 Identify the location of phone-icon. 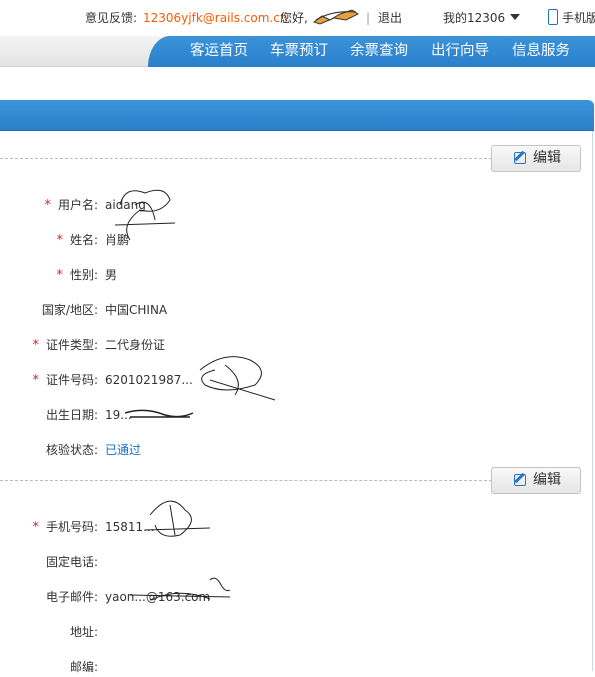
(553, 17).